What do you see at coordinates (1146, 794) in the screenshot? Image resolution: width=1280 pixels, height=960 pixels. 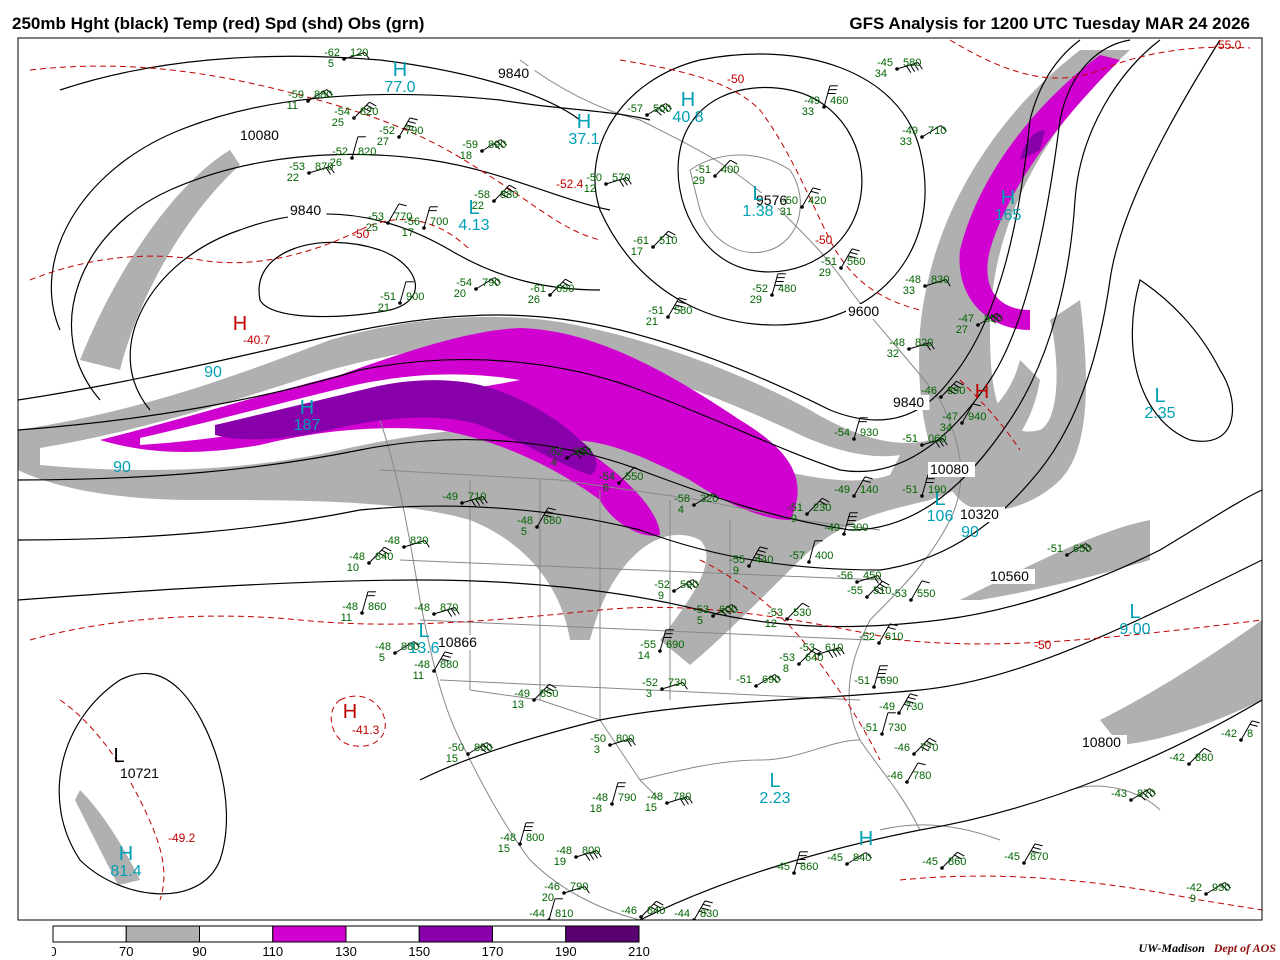 I see `obs-height: 870` at bounding box center [1146, 794].